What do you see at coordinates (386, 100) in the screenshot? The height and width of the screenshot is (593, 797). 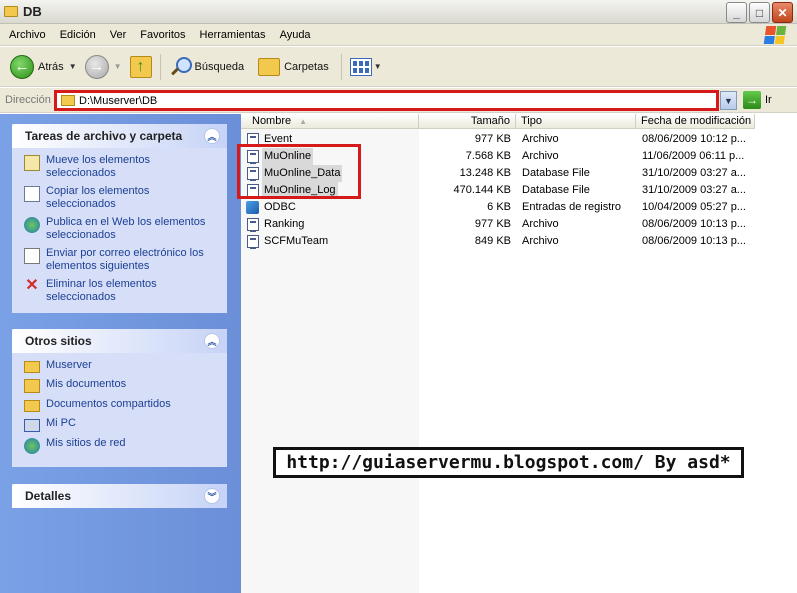 I see `address-input: D:\Muserver\DB` at bounding box center [386, 100].